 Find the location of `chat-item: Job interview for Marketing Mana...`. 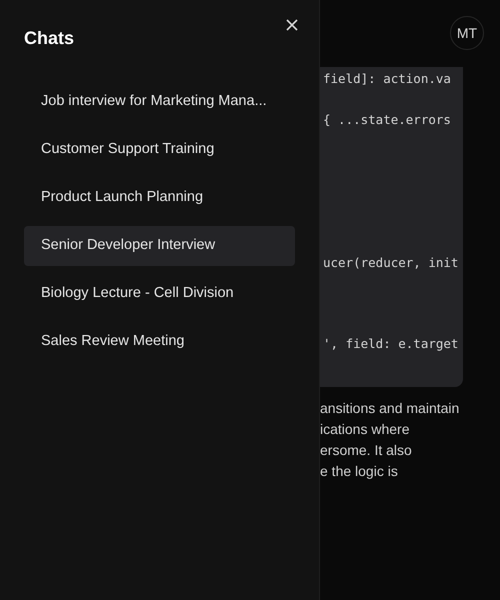

chat-item: Job interview for Marketing Mana... is located at coordinates (159, 102).